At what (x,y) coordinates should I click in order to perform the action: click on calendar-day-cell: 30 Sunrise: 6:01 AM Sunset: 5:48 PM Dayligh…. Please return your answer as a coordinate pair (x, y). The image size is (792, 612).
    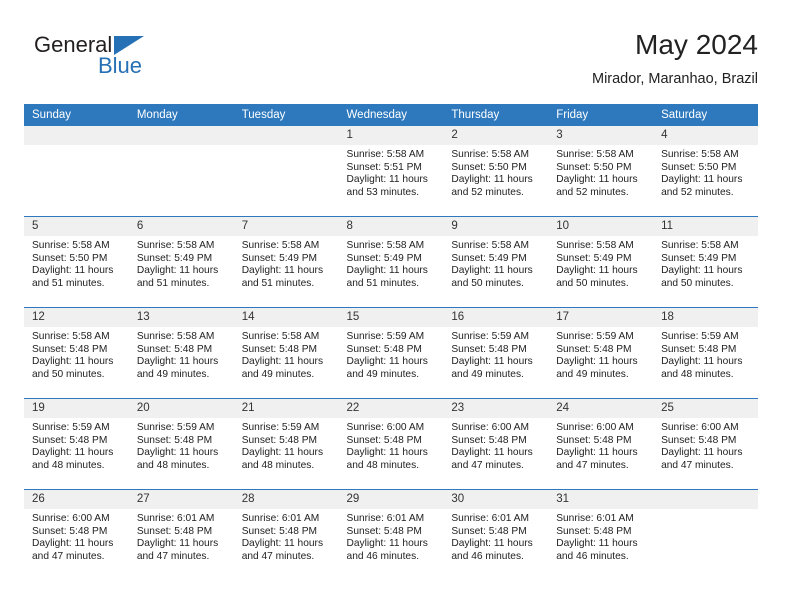
    Looking at the image, I should click on (496, 534).